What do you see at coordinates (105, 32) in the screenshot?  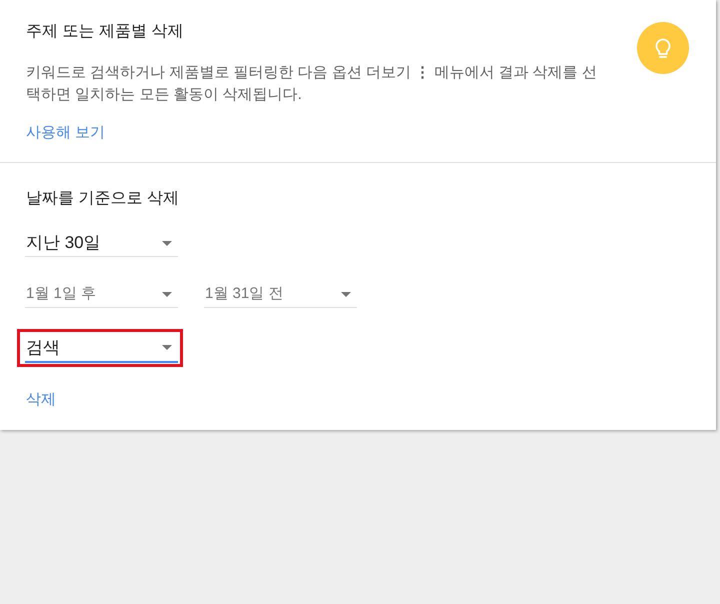 I see `section-title: 주제 또는 제품별 삭제` at bounding box center [105, 32].